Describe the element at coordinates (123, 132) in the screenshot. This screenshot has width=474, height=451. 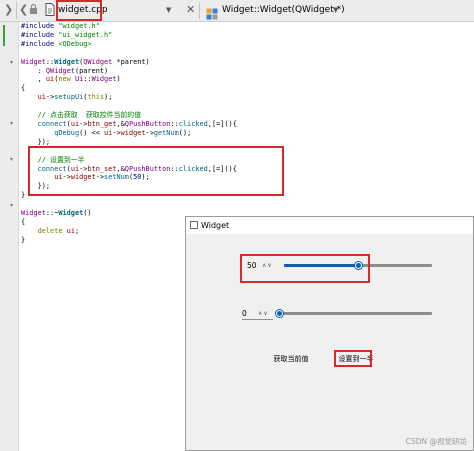
I see `code-line: qDebug() << ui->widget->getNum();` at that location.